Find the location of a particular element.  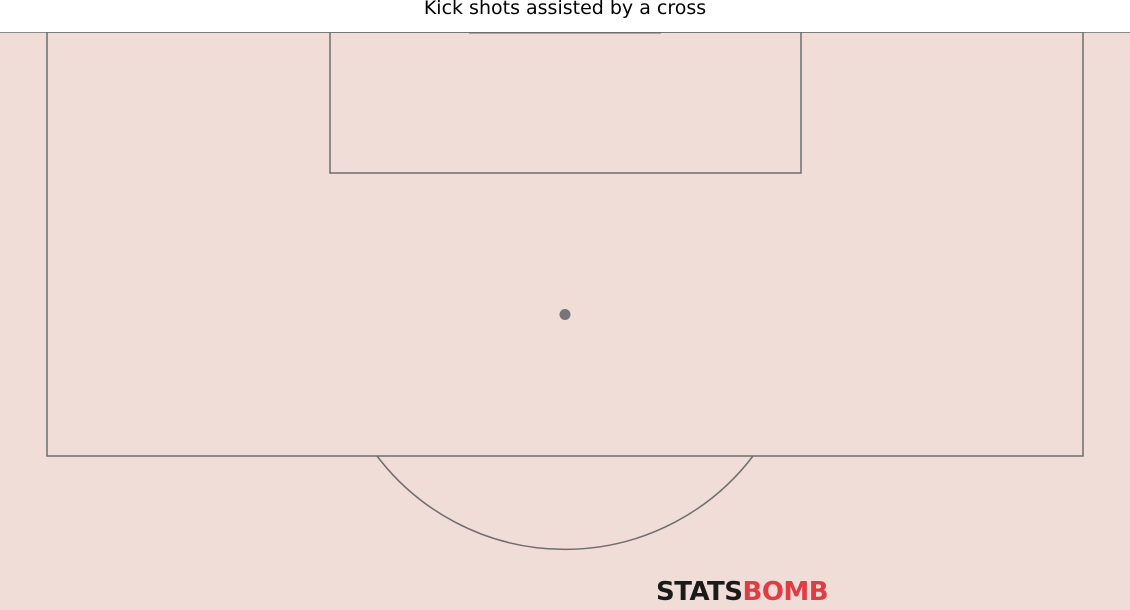

chart-title: Kick shots assisted by a cross is located at coordinates (565, 9).